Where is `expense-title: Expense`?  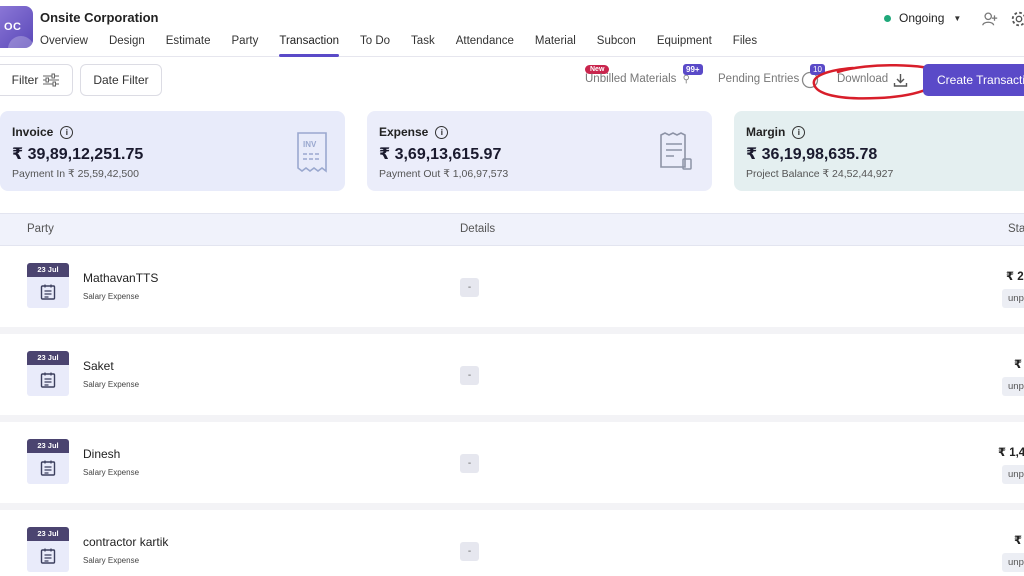
expense-title: Expense is located at coordinates (404, 132).